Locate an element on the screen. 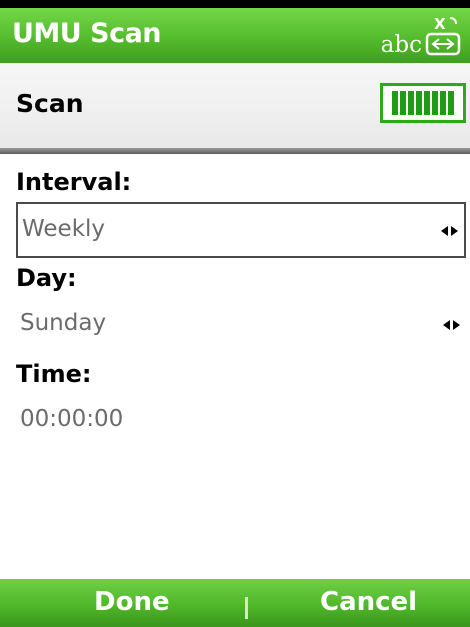 This screenshot has height=627, width=470. time-value: 00:00:00 is located at coordinates (72, 419).